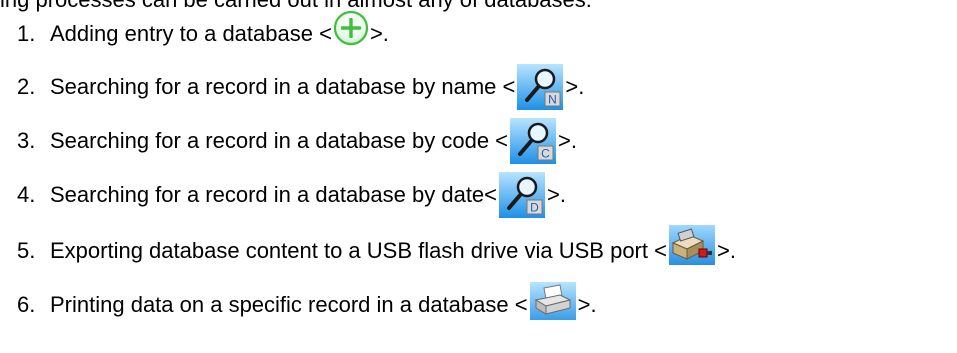 Image resolution: width=957 pixels, height=353 pixels. What do you see at coordinates (26, 304) in the screenshot?
I see `item-number: 6.` at bounding box center [26, 304].